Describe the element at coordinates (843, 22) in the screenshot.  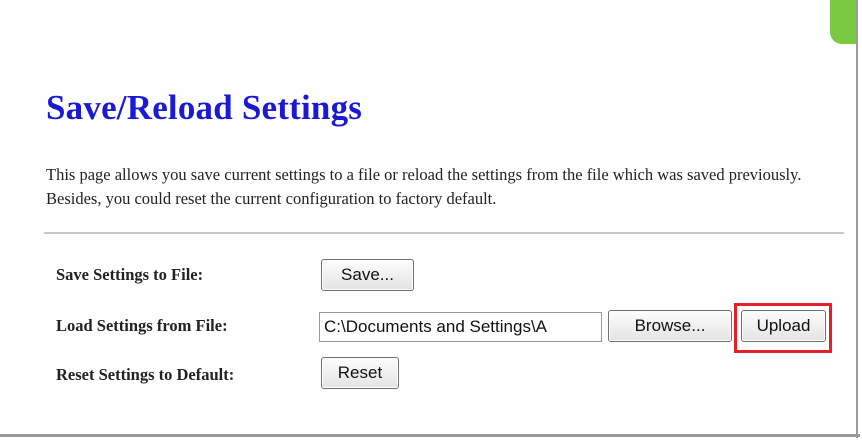
I see `corner-tab-decoration` at that location.